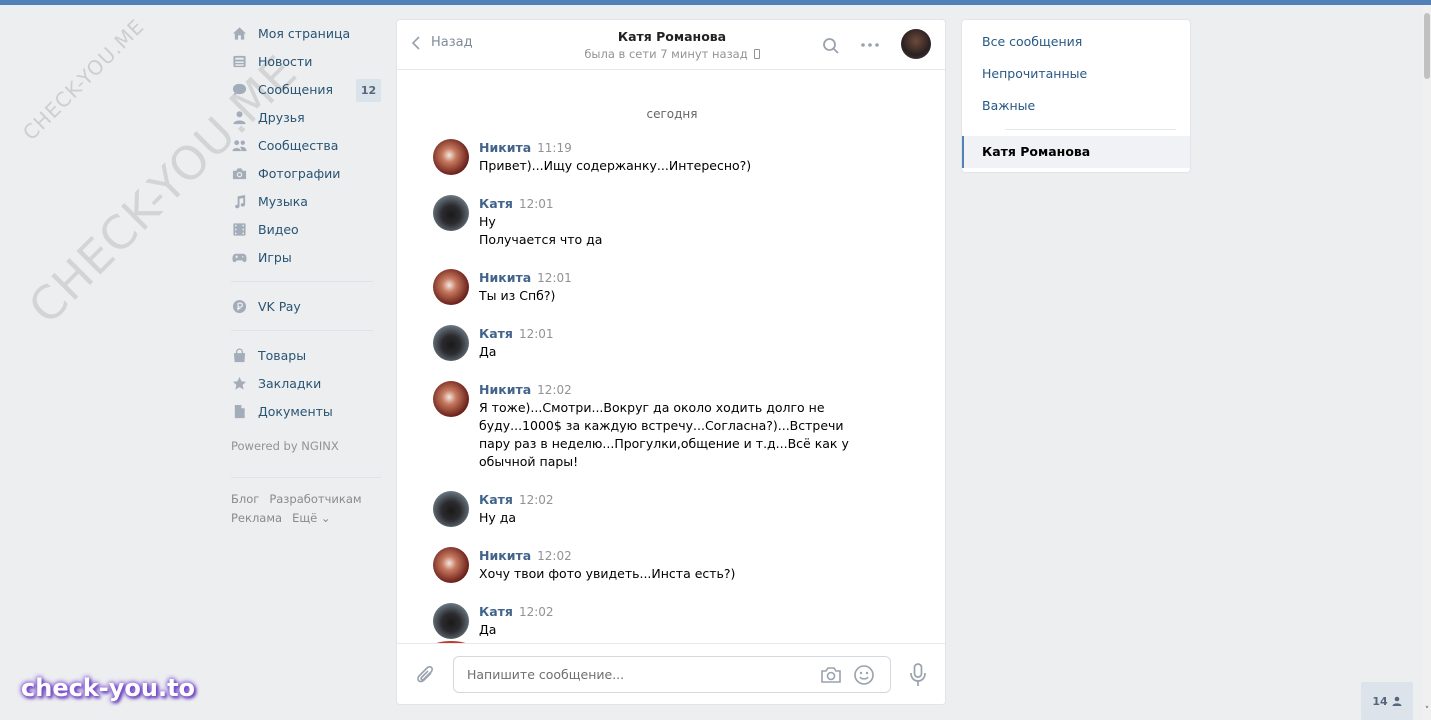  What do you see at coordinates (712, 278) in the screenshot?
I see `message-header: Никита 12:01` at bounding box center [712, 278].